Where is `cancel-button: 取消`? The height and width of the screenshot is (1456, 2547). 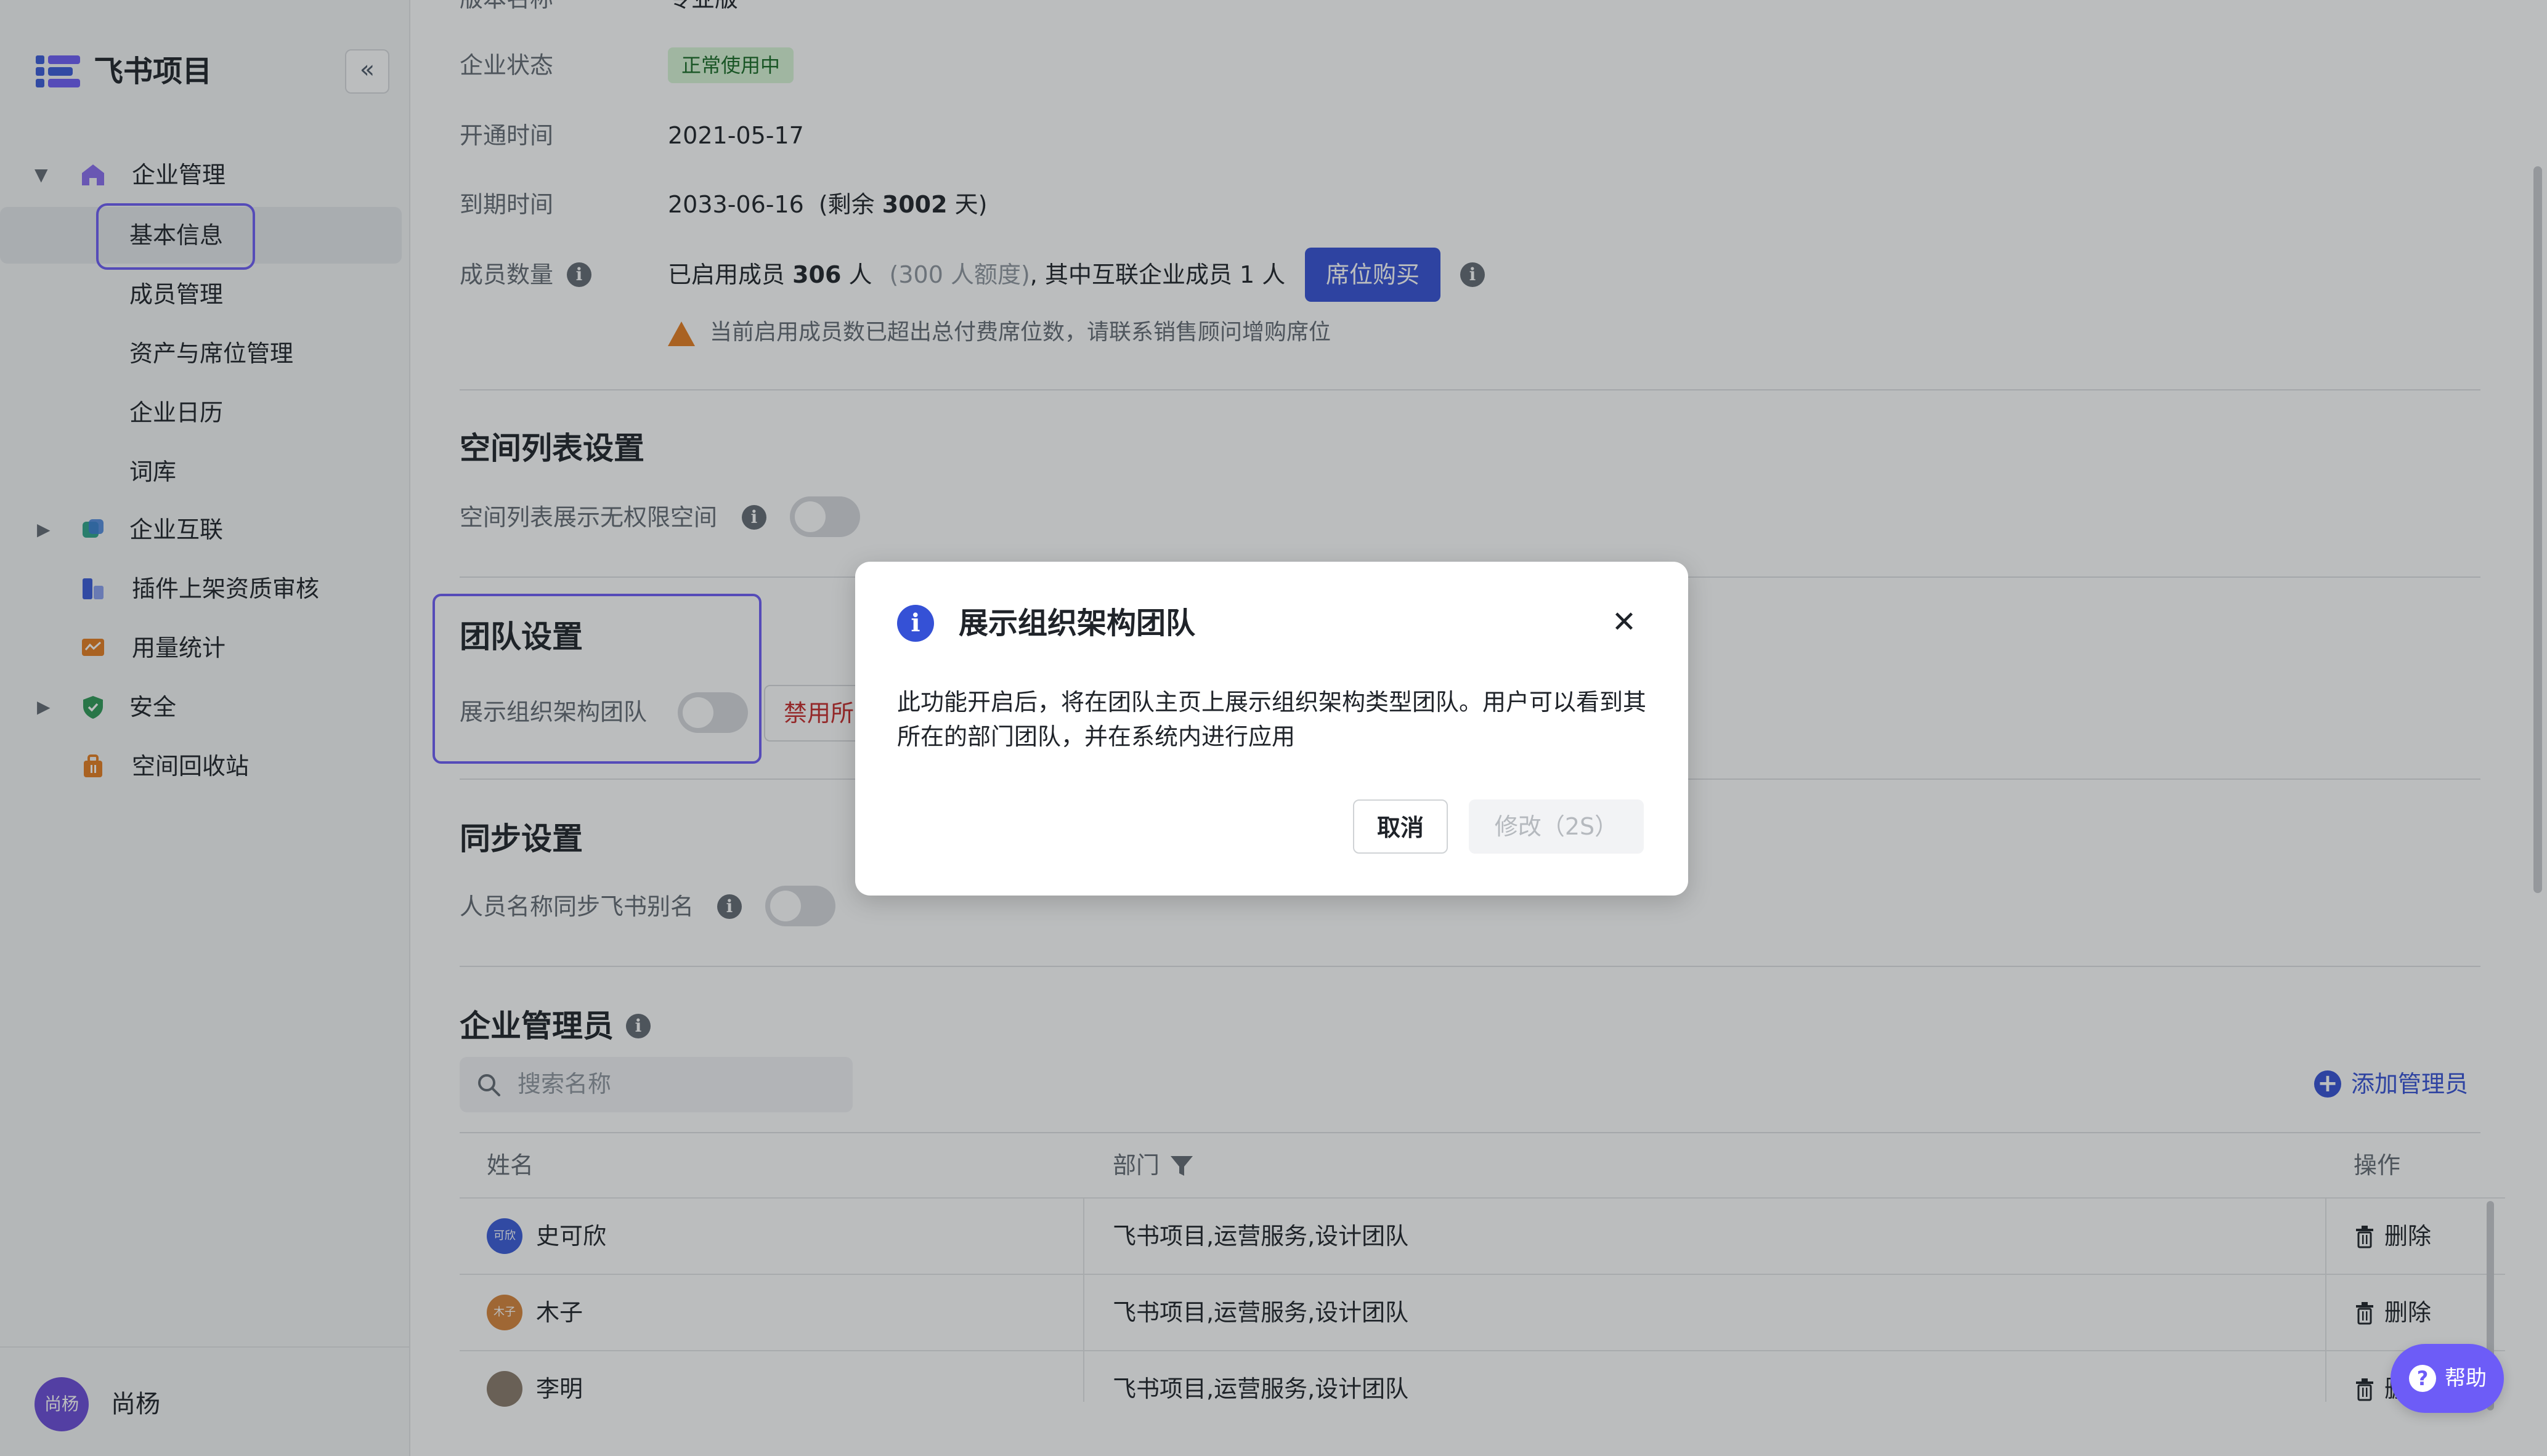
cancel-button: 取消 is located at coordinates (1400, 826).